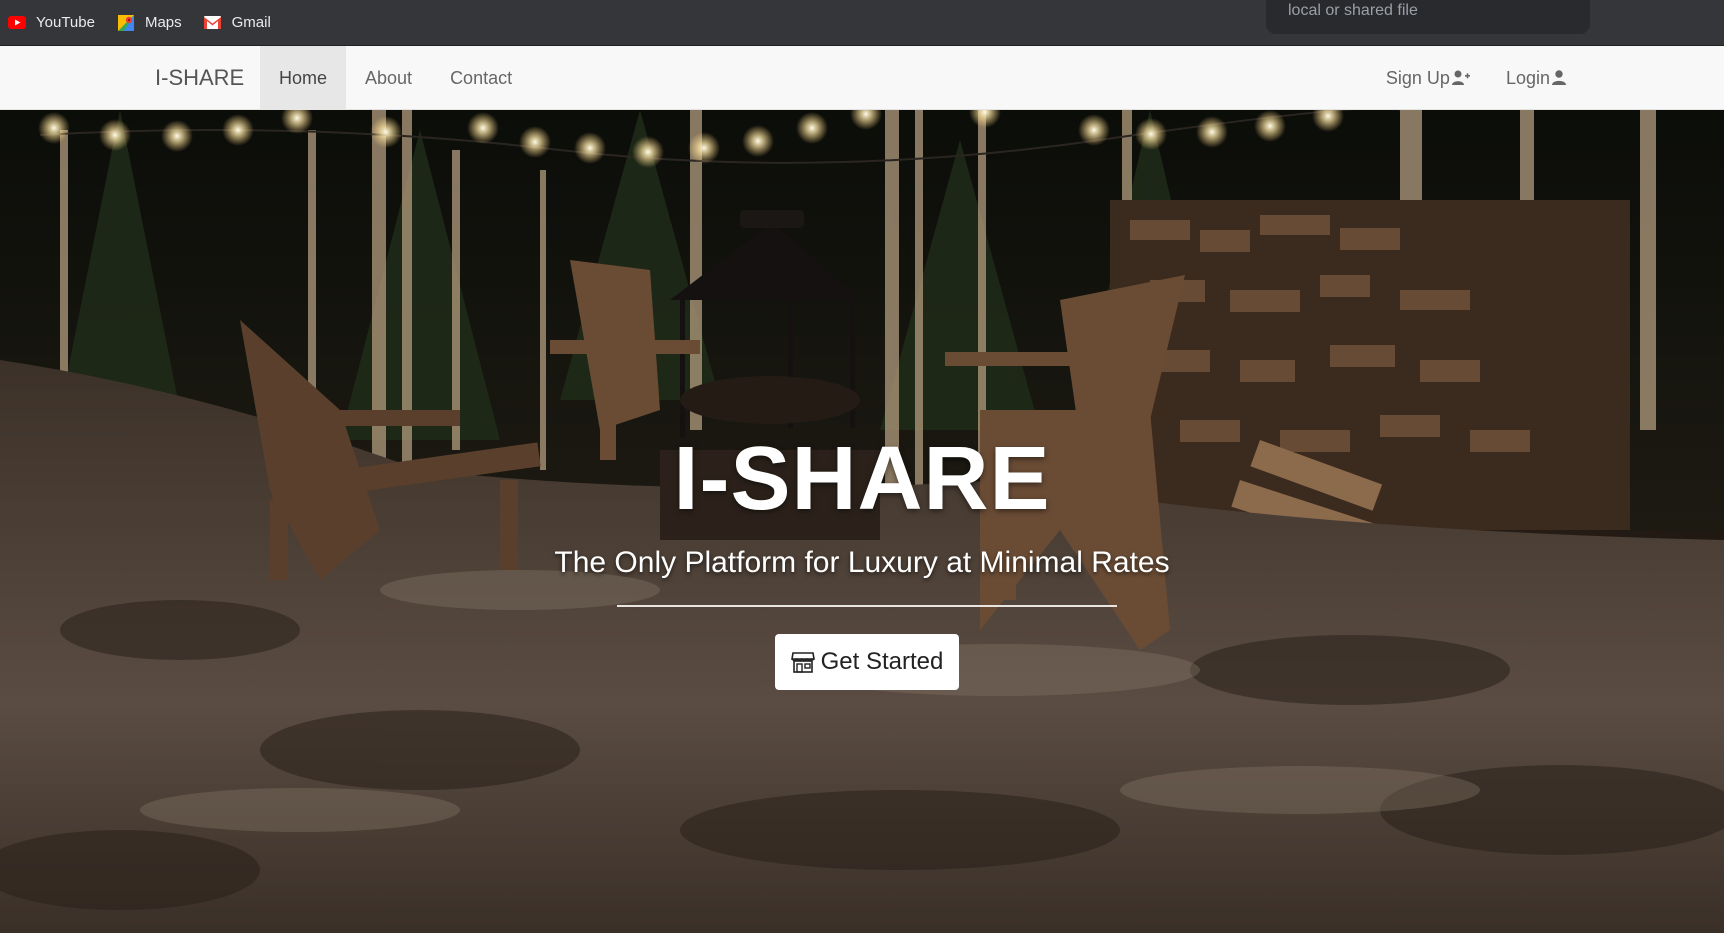 This screenshot has width=1724, height=933. What do you see at coordinates (213, 23) in the screenshot?
I see `gmail-icon` at bounding box center [213, 23].